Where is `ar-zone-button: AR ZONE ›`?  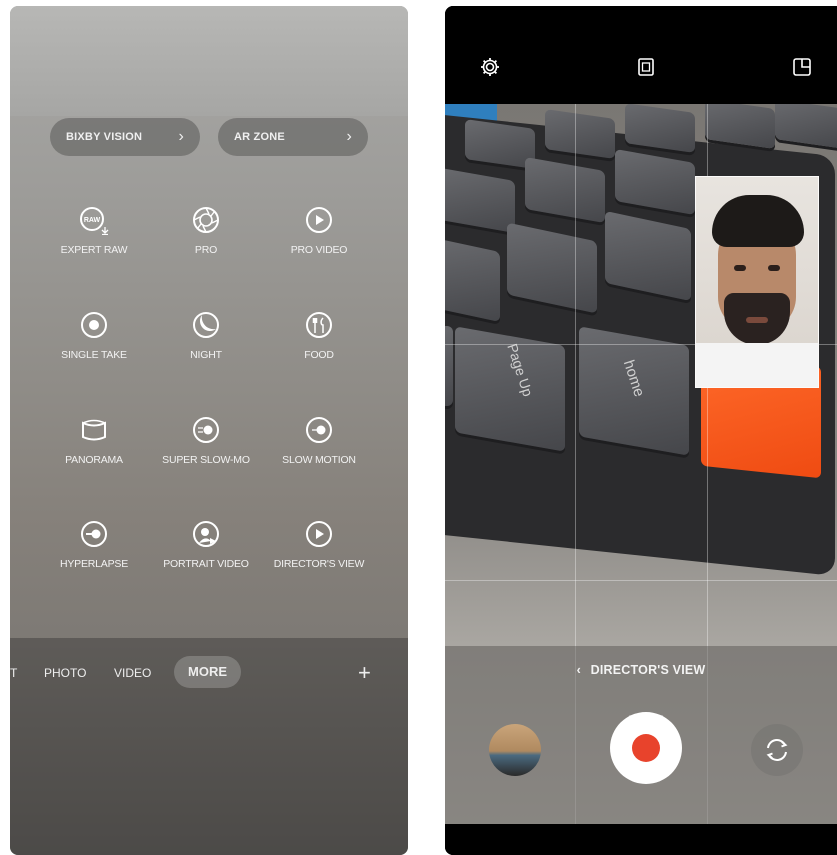 ar-zone-button: AR ZONE › is located at coordinates (293, 137).